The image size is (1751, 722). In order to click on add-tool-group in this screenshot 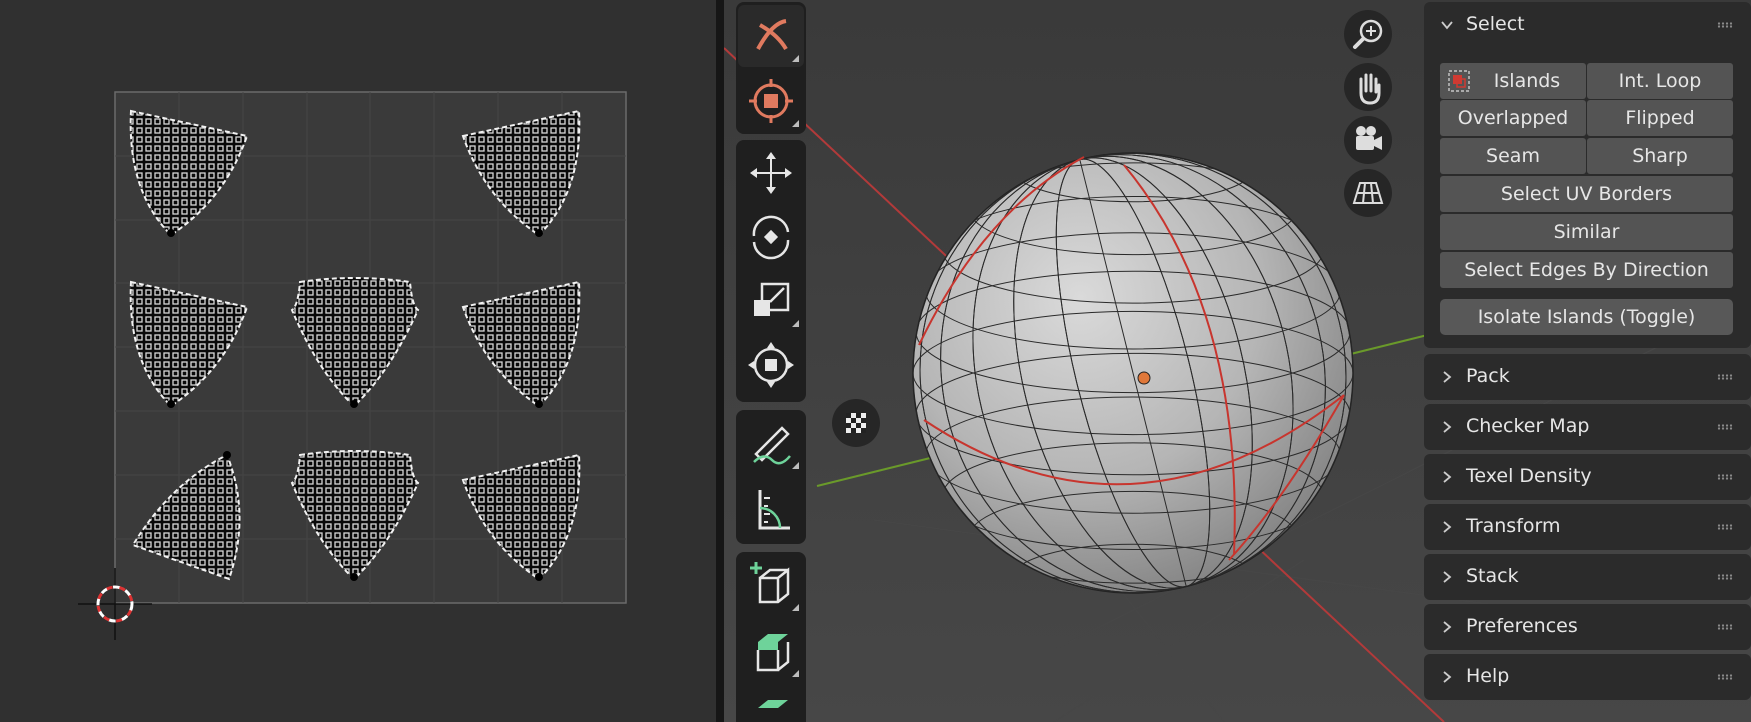, I will do `click(771, 637)`.